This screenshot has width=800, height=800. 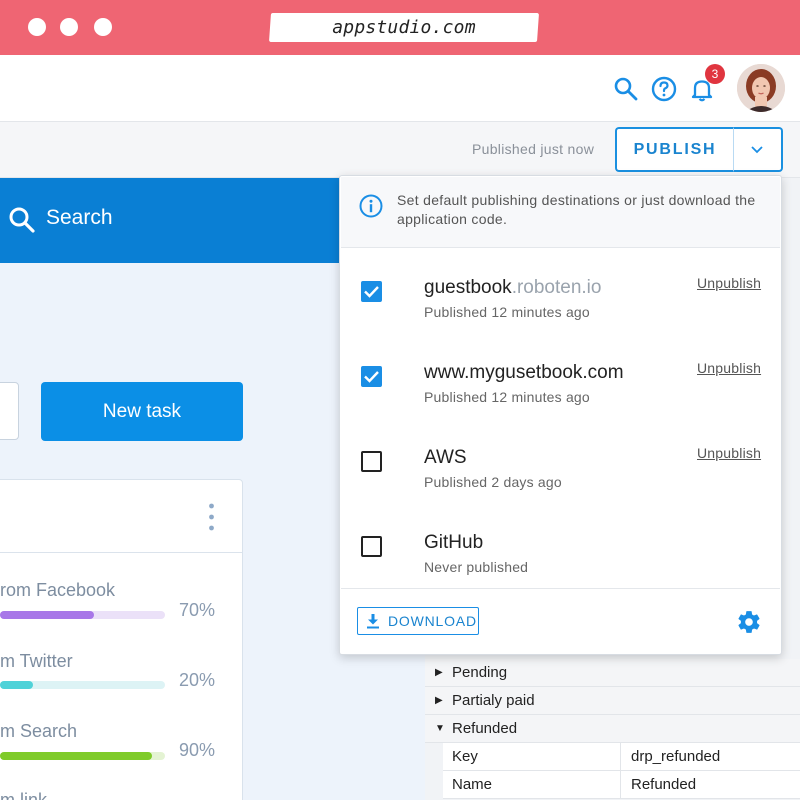 I want to click on source-label: rom Facebook, so click(x=58, y=590).